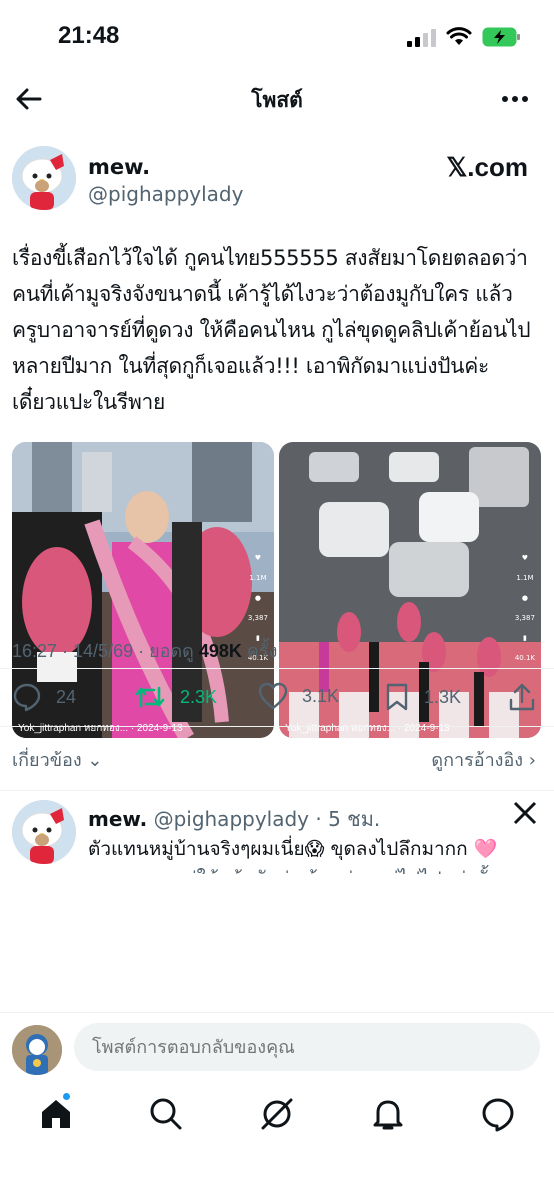  Describe the element at coordinates (220, 651) in the screenshot. I see `view-count: 498K` at that location.